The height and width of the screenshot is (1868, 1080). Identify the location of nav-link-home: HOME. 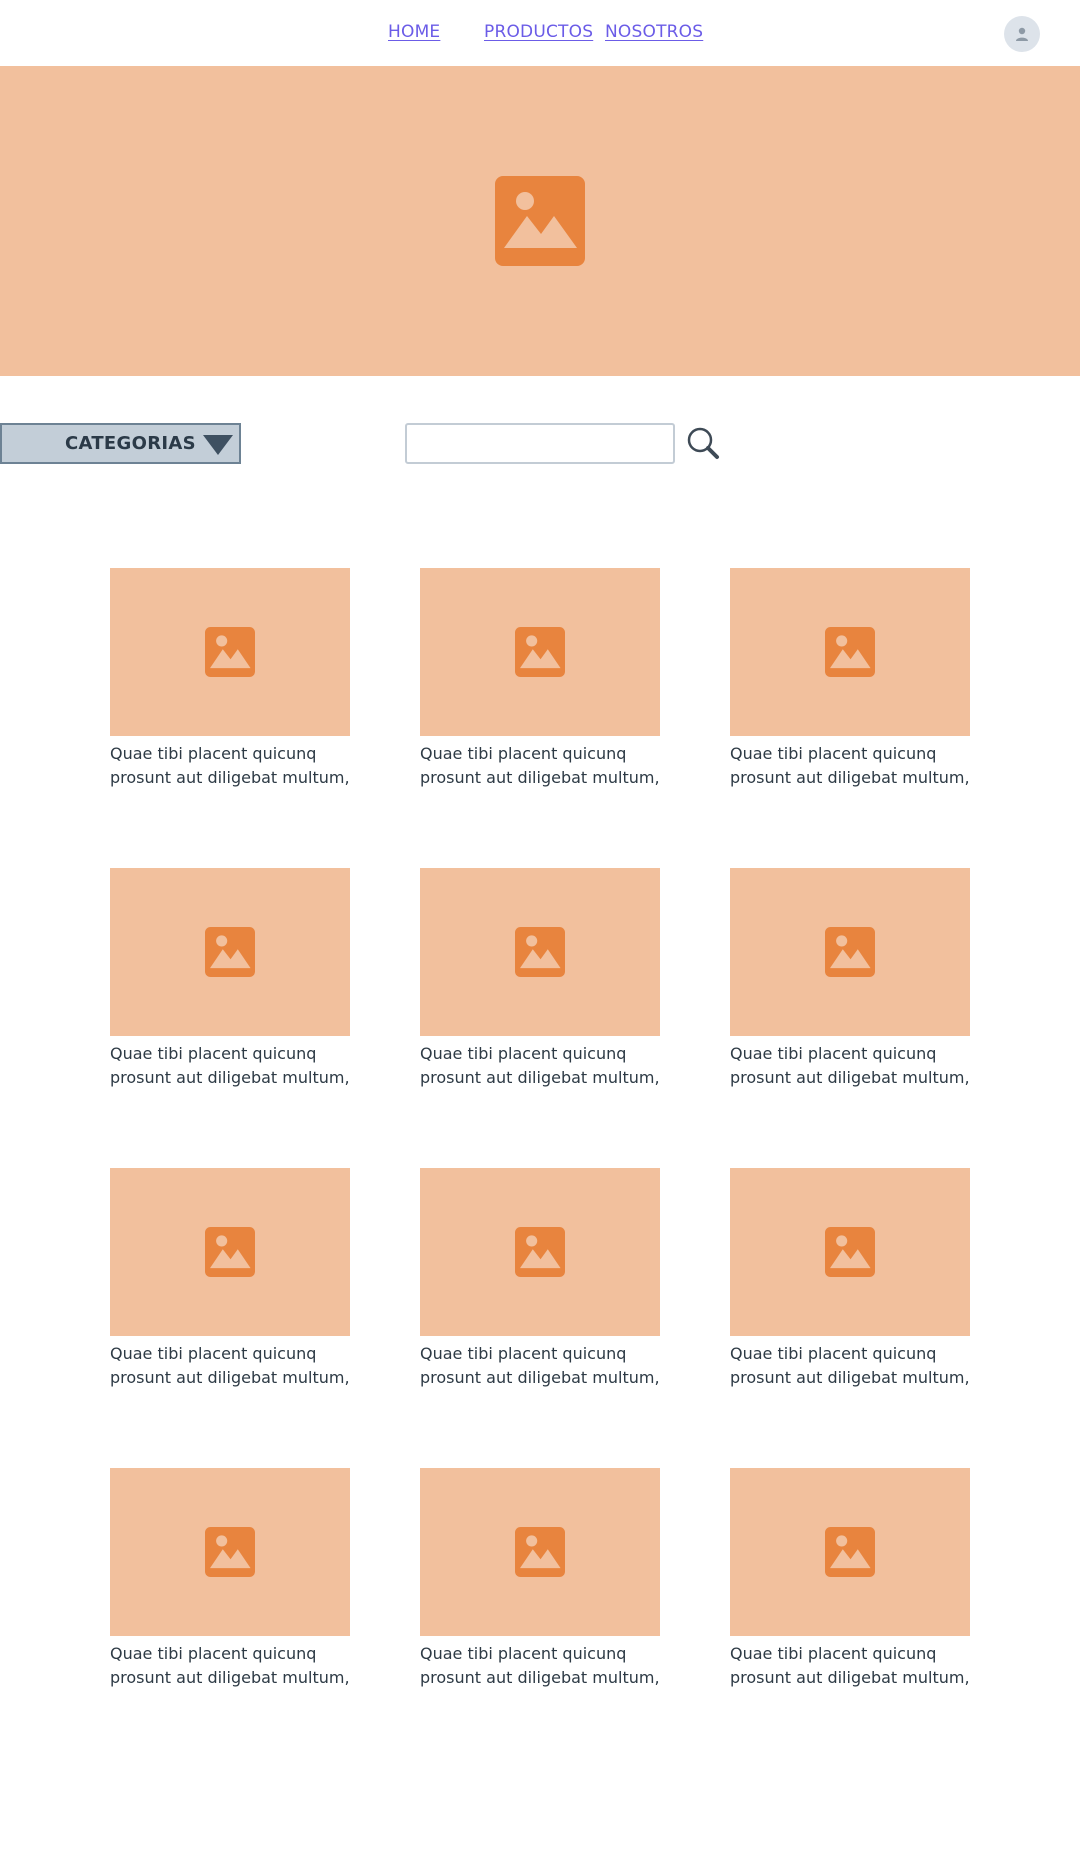
(414, 32).